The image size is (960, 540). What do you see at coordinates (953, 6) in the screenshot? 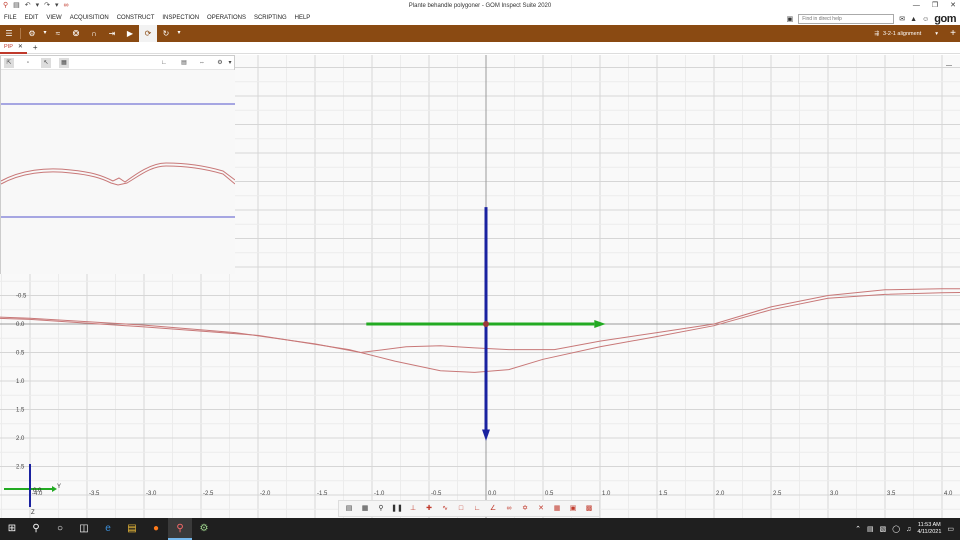
I see `close-icon: ✕` at bounding box center [953, 6].